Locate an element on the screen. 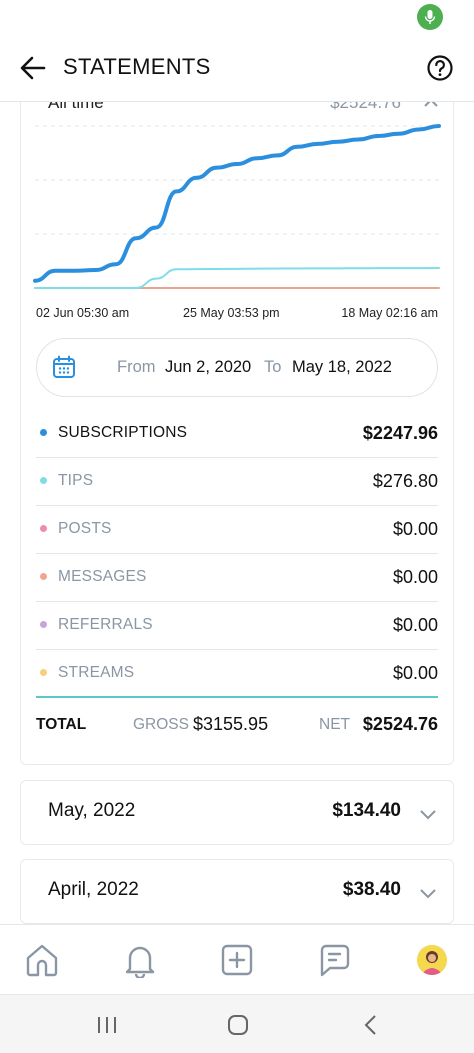 The image size is (474, 1053). system-navigation-bar is located at coordinates (237, 1023).